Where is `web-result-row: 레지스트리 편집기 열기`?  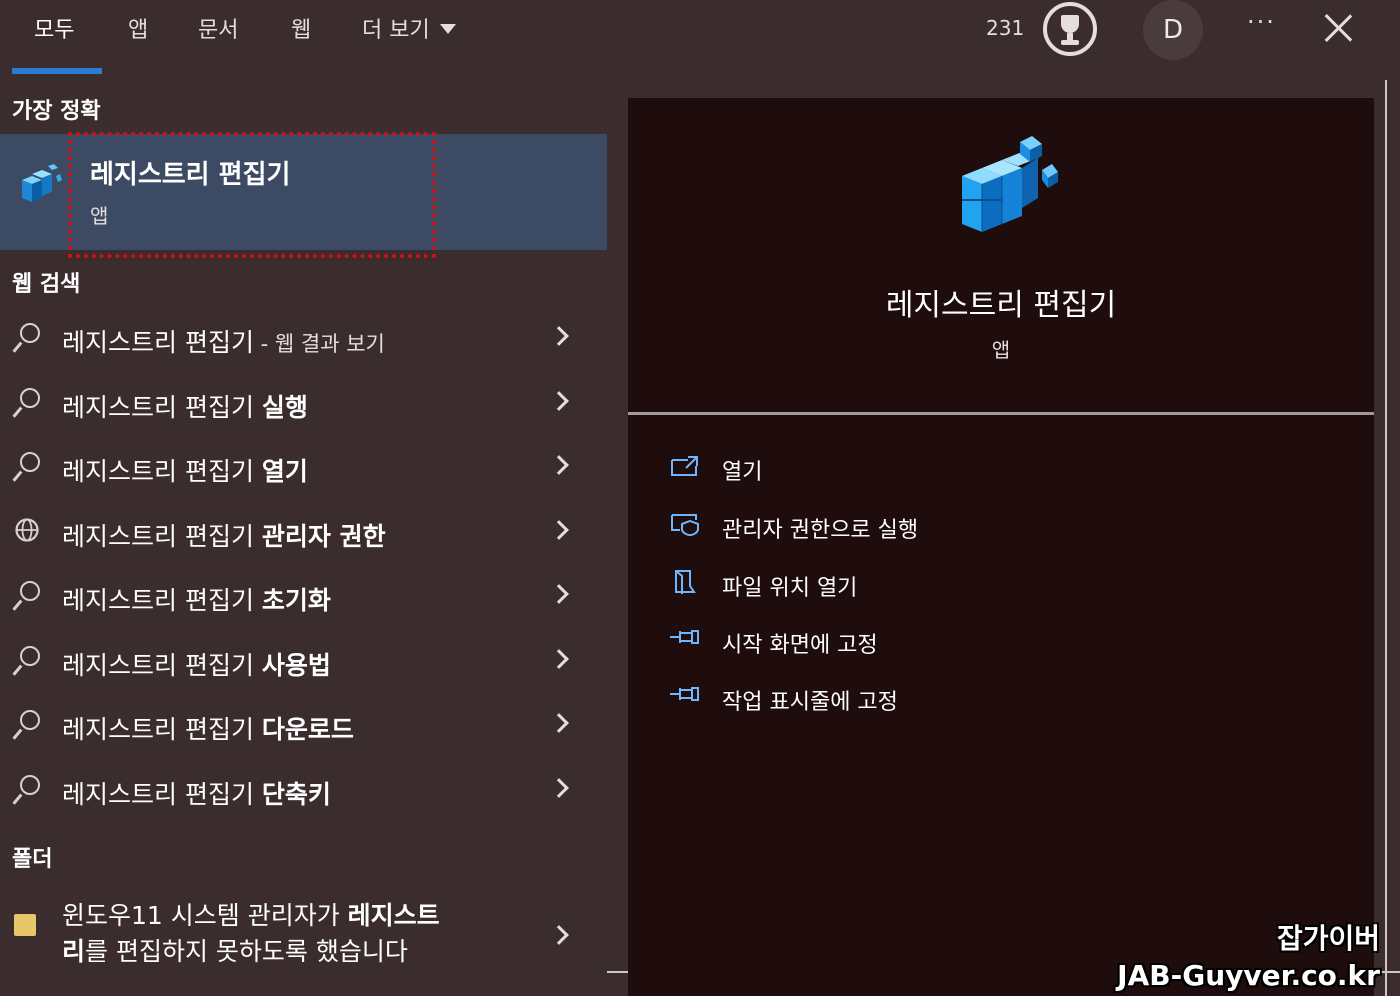 web-result-row: 레지스트리 편집기 열기 is located at coordinates (303, 468).